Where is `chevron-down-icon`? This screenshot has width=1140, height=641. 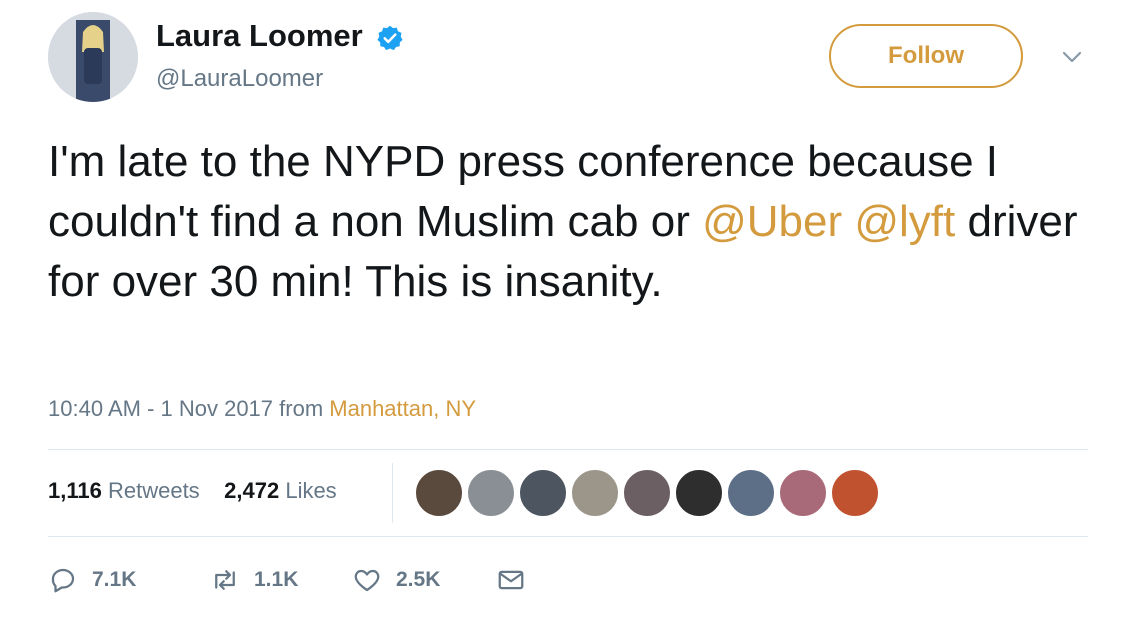
chevron-down-icon is located at coordinates (1072, 57).